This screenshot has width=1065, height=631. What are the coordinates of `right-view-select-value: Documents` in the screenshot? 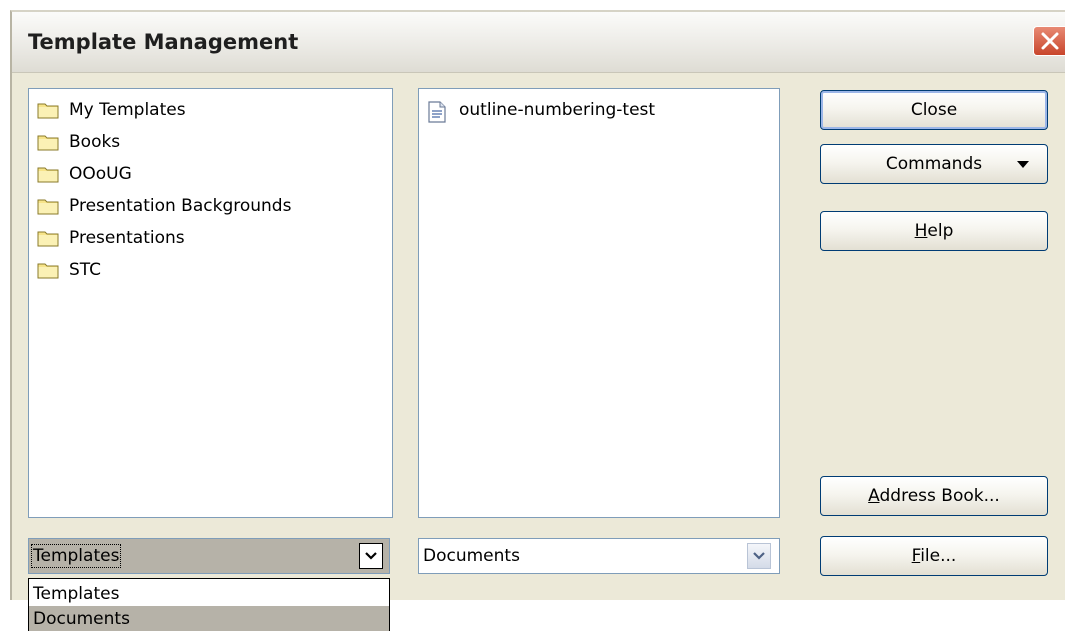 It's located at (471, 556).